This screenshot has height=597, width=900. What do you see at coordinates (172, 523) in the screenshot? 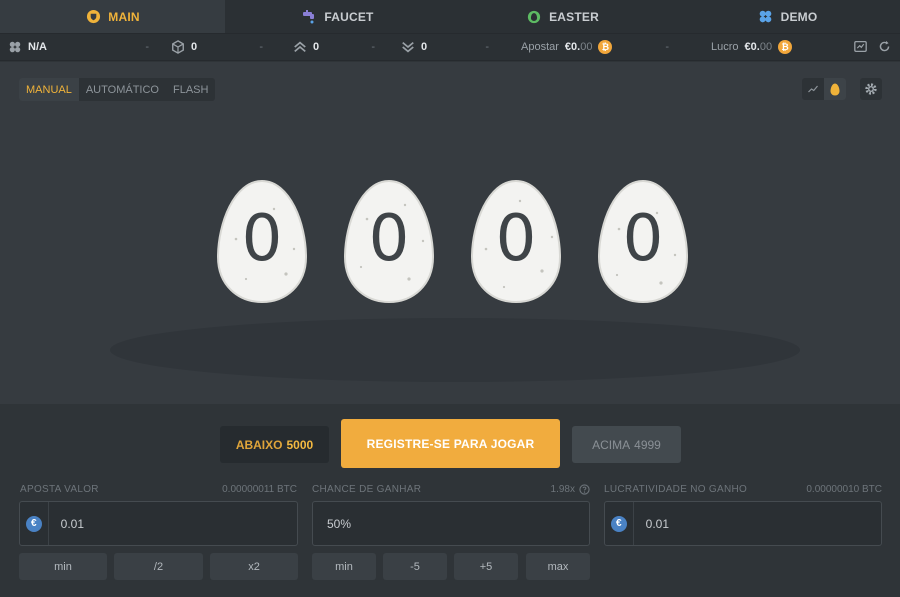
I see `bet-amount-input` at bounding box center [172, 523].